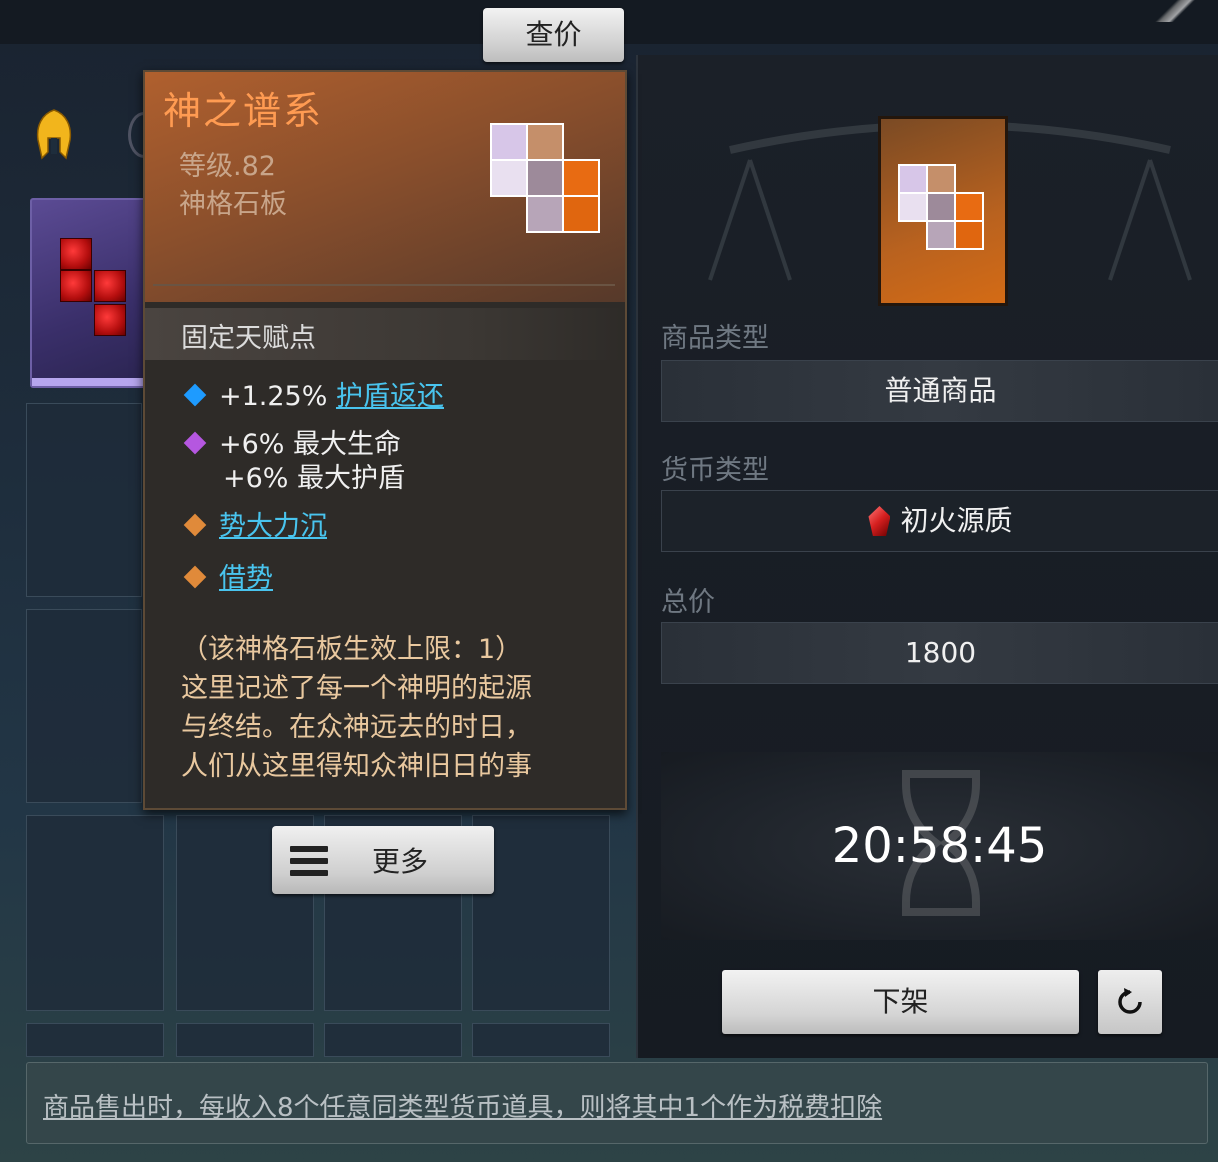  Describe the element at coordinates (900, 1002) in the screenshot. I see `delist-button: 下架` at that location.